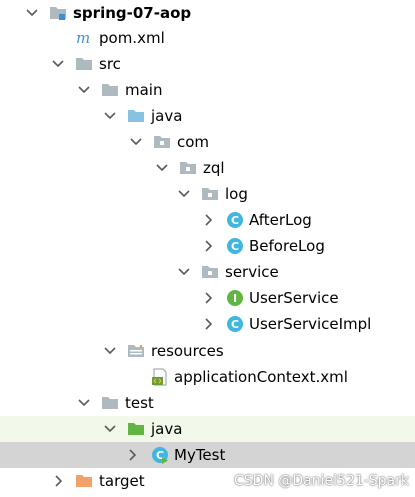 This screenshot has height=497, width=415. What do you see at coordinates (207, 116) in the screenshot?
I see `tree-row-main-java: java` at bounding box center [207, 116].